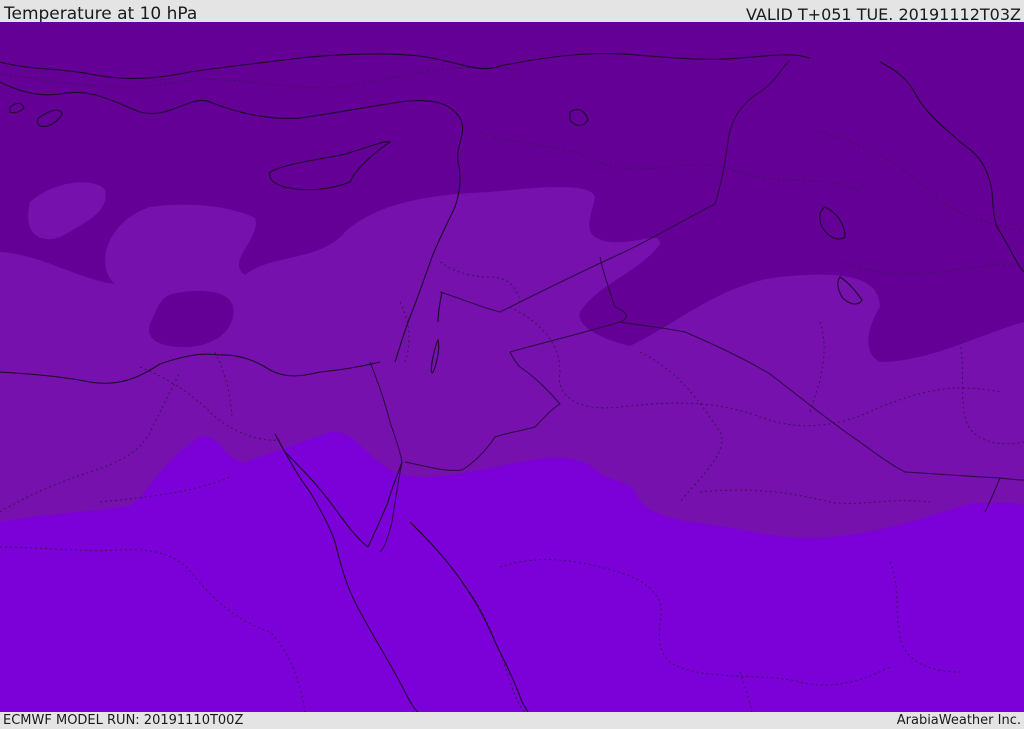  What do you see at coordinates (123, 720) in the screenshot?
I see `model-run-label: ECMWF MODEL RUN: 20191110T00Z` at bounding box center [123, 720].